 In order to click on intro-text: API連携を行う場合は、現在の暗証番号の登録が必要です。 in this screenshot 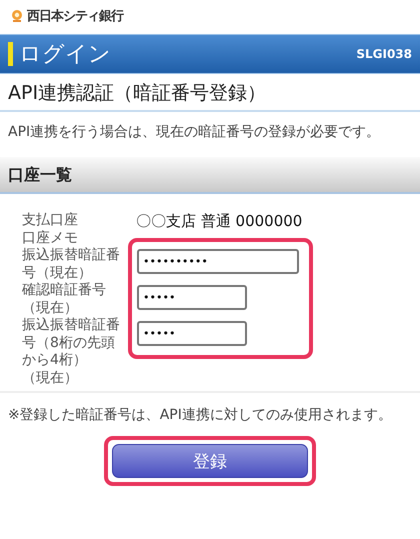, I will do `click(194, 132)`.